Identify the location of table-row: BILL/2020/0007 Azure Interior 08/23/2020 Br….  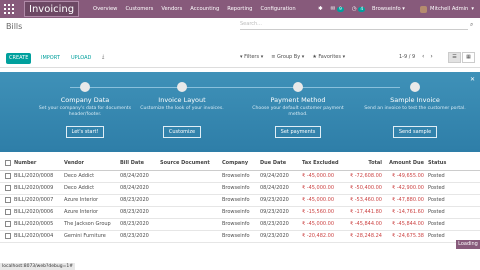
(240, 200).